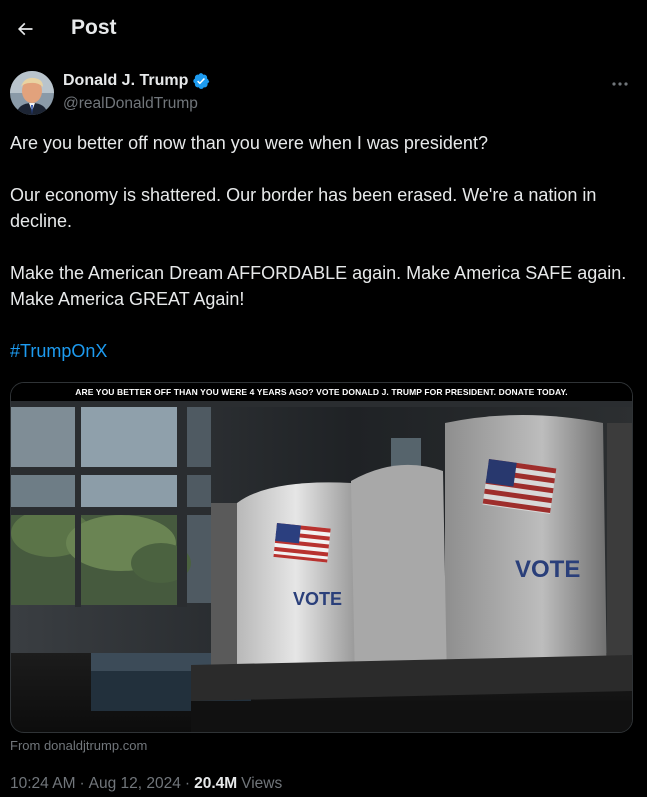 This screenshot has width=647, height=797. What do you see at coordinates (58, 351) in the screenshot?
I see `hashtag-link: #TrumpOnX` at bounding box center [58, 351].